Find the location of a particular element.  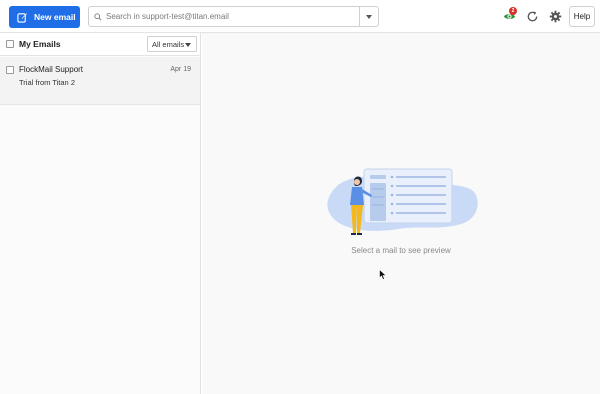

mail-filter-dropdown: All emails is located at coordinates (172, 44).